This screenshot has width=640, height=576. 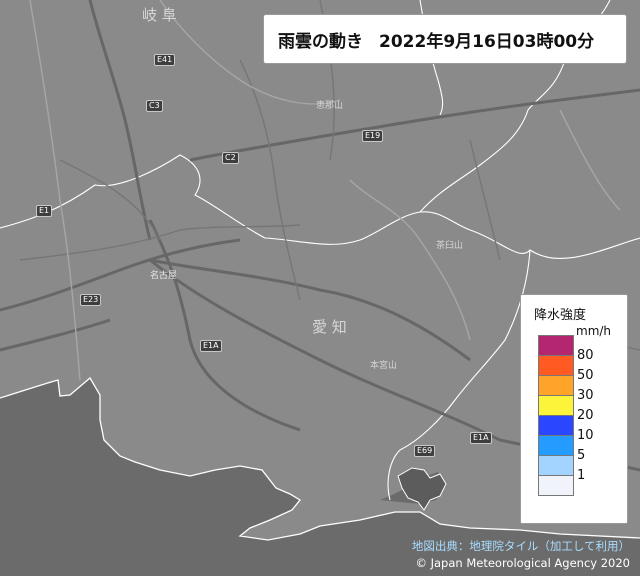 What do you see at coordinates (154, 106) in the screenshot?
I see `road-label-c3: C3` at bounding box center [154, 106].